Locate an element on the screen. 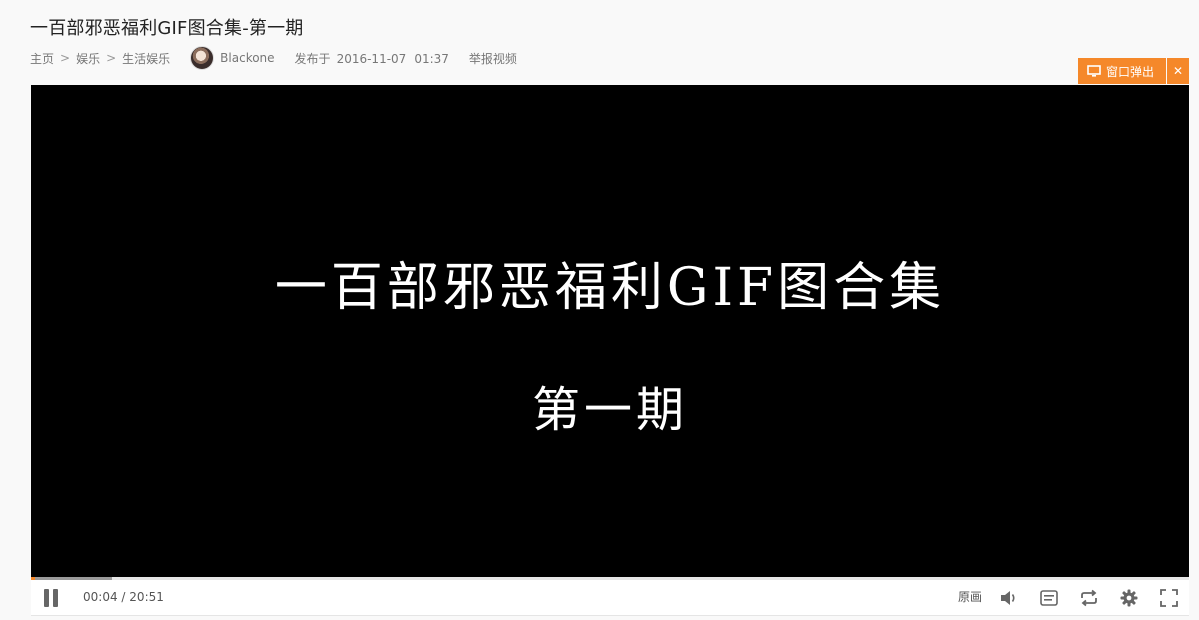 The width and height of the screenshot is (1199, 620). popout-close-button: ✕ is located at coordinates (1178, 71).